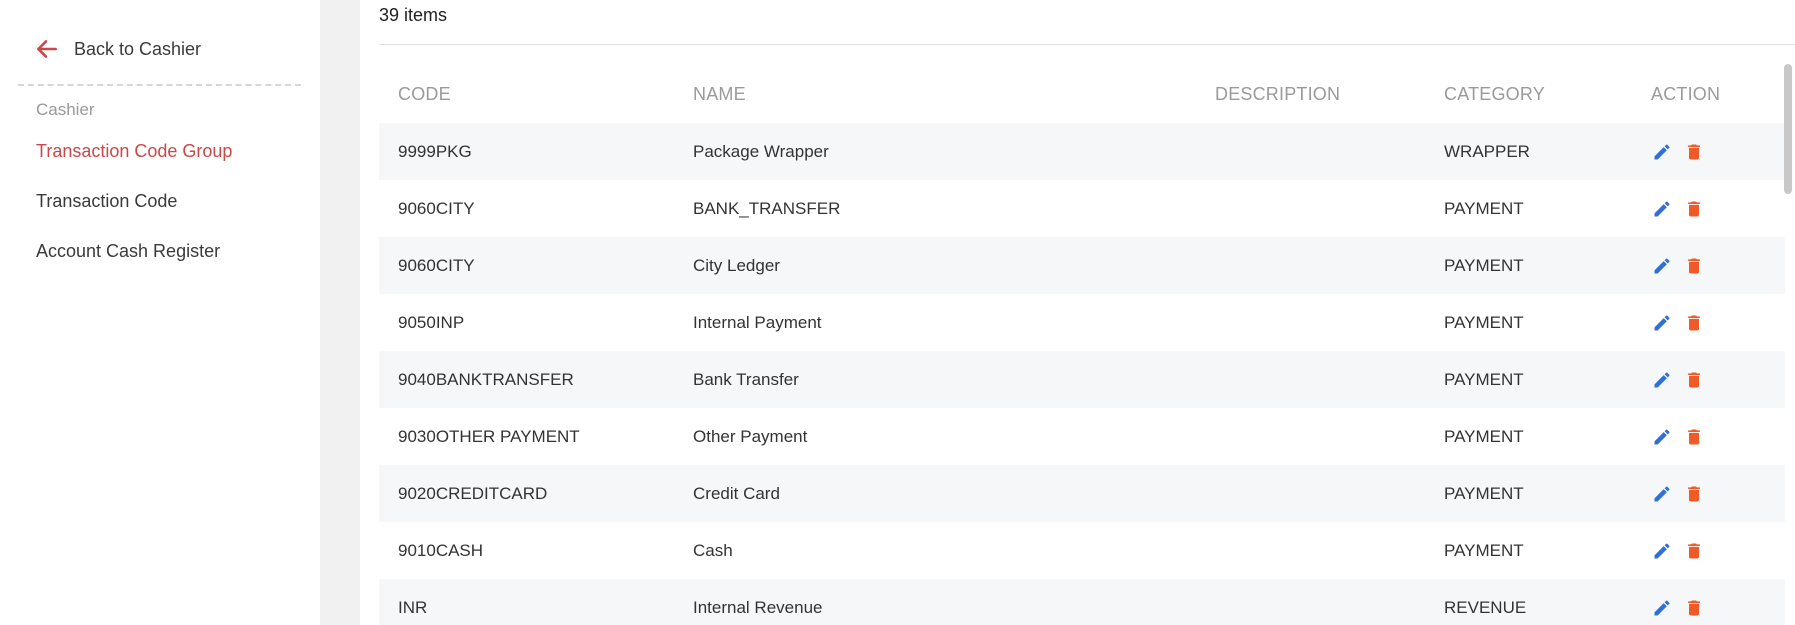 The image size is (1795, 625). I want to click on cell-name: Bank Transfer, so click(746, 379).